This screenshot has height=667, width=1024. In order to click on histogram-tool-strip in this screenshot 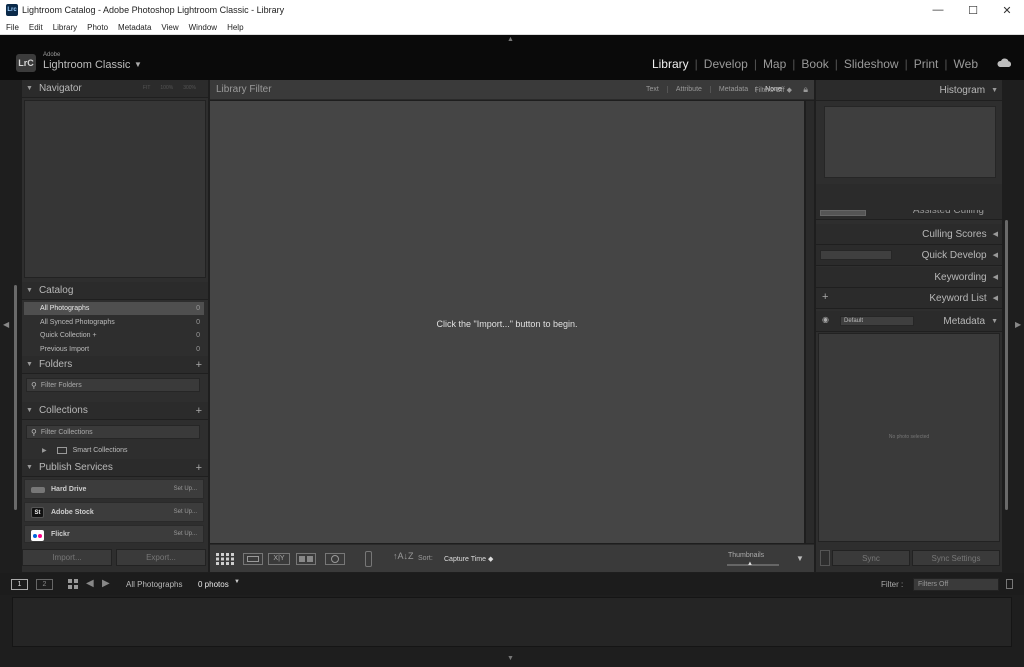, I will do `click(843, 213)`.